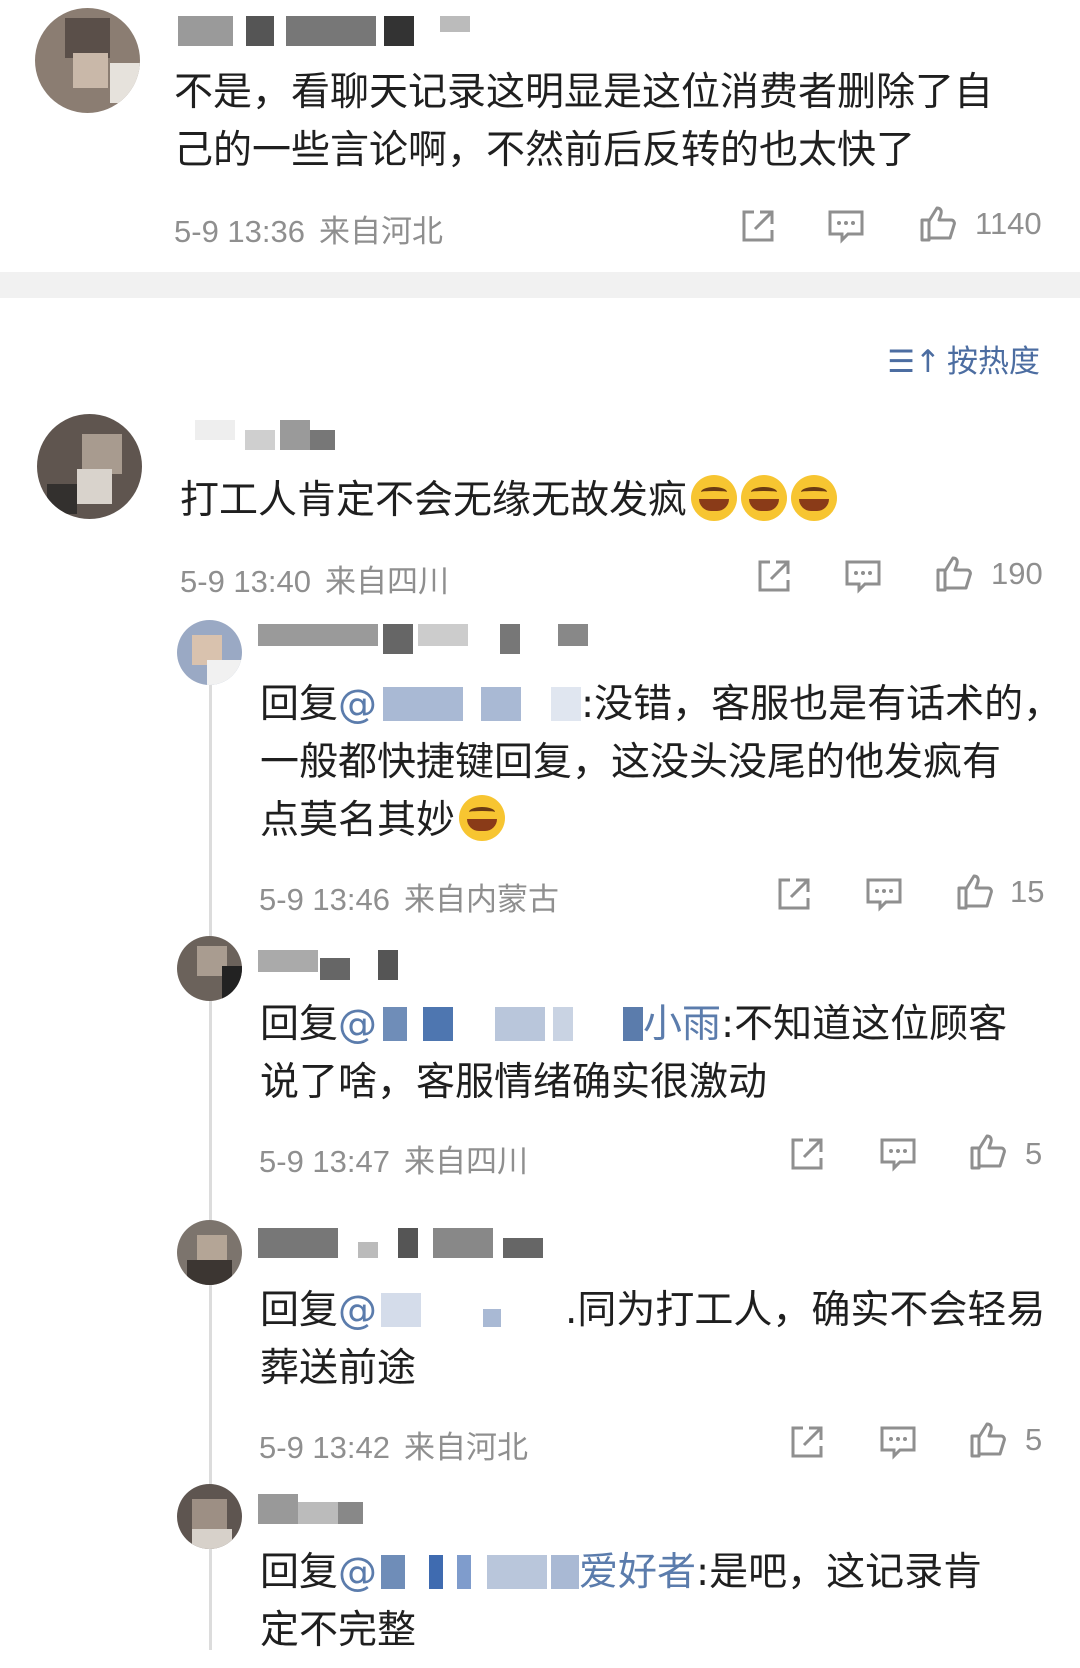 The width and height of the screenshot is (1080, 1668). What do you see at coordinates (682, 1024) in the screenshot?
I see `mention-tail: 小雨` at bounding box center [682, 1024].